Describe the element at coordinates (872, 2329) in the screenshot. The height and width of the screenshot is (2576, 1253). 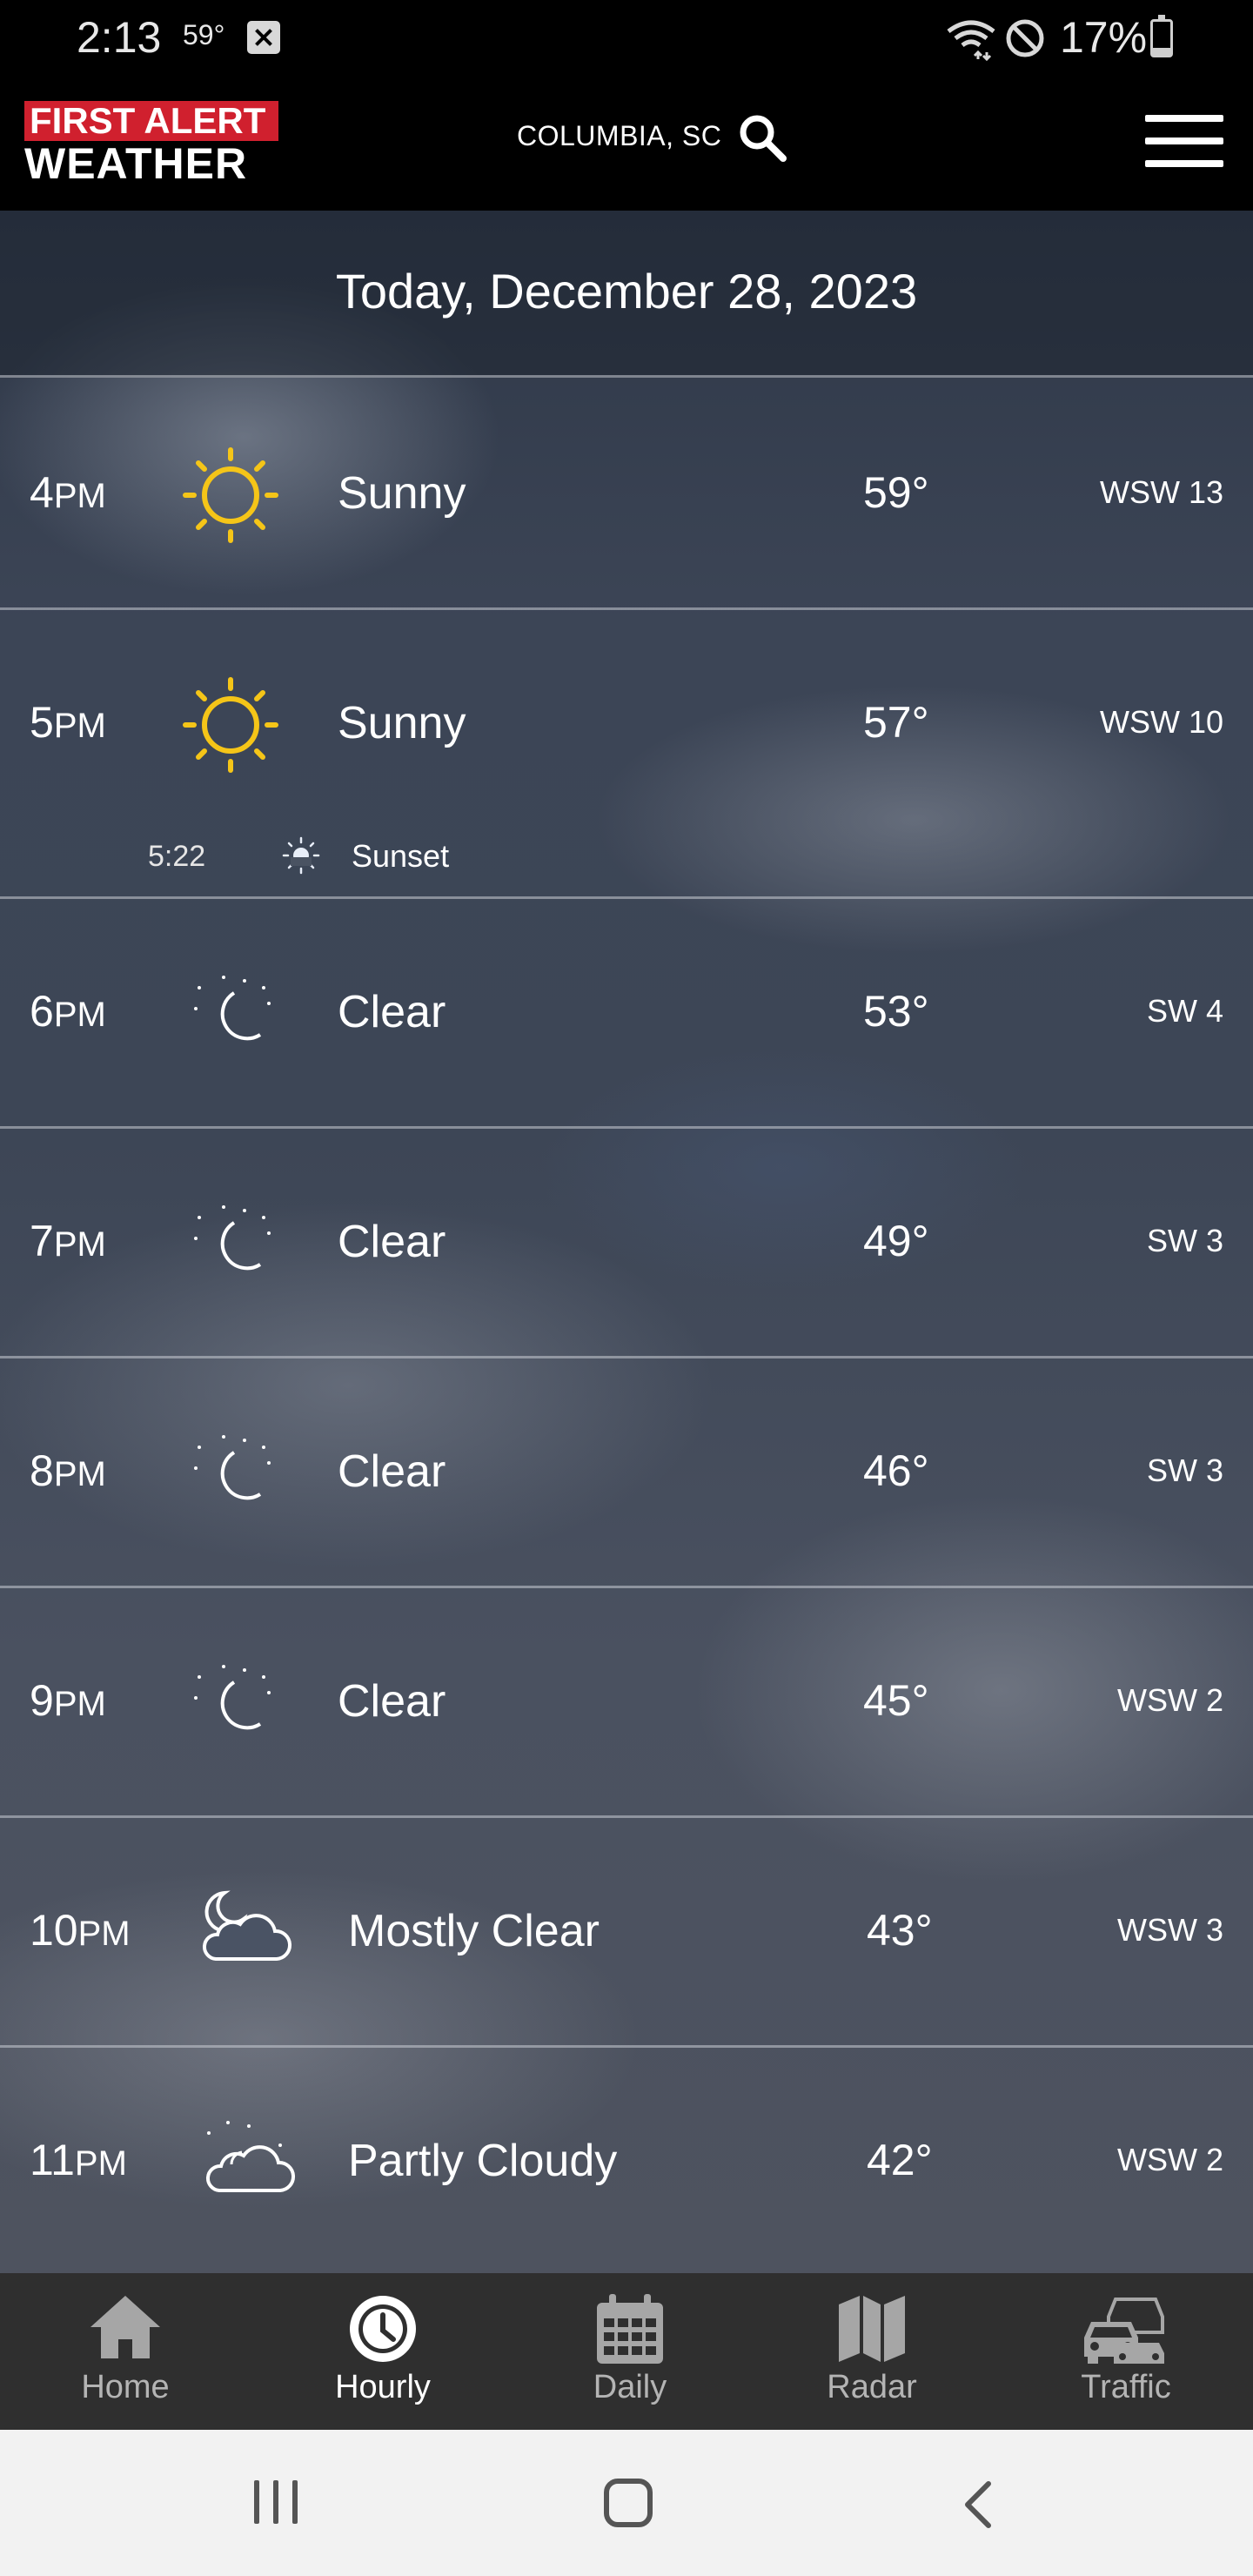
I see `map-icon` at that location.